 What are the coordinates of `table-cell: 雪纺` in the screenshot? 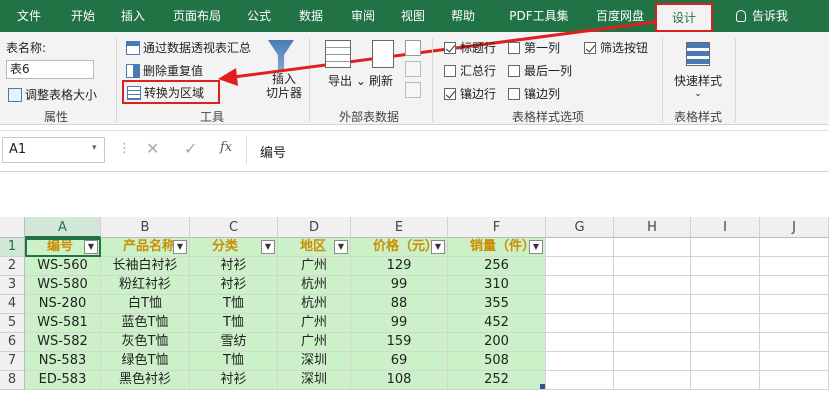 It's located at (234, 342).